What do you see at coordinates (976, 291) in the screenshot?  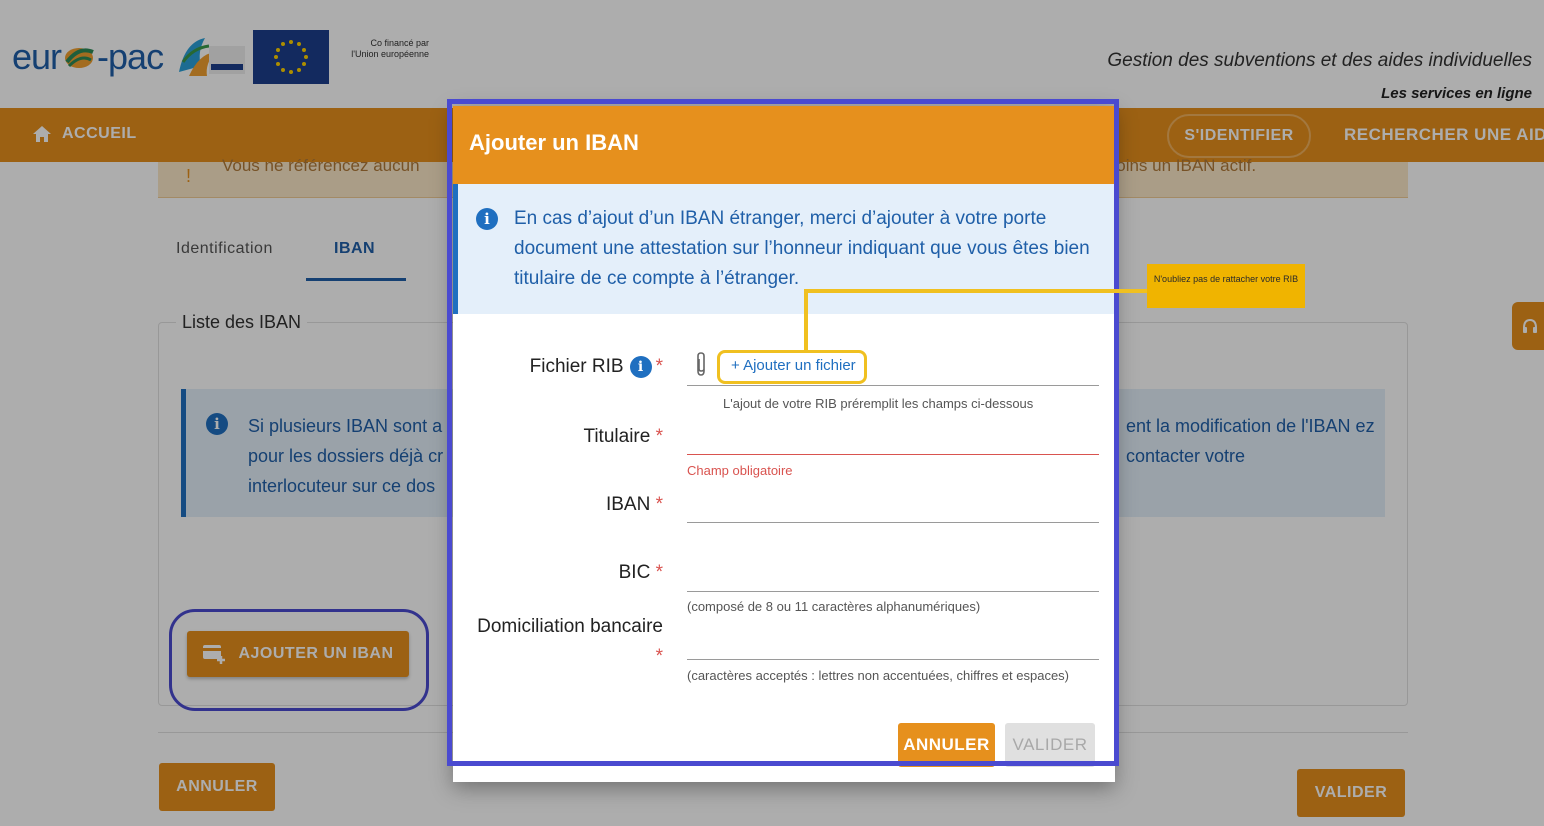 I see `callout-connector-horizontal` at bounding box center [976, 291].